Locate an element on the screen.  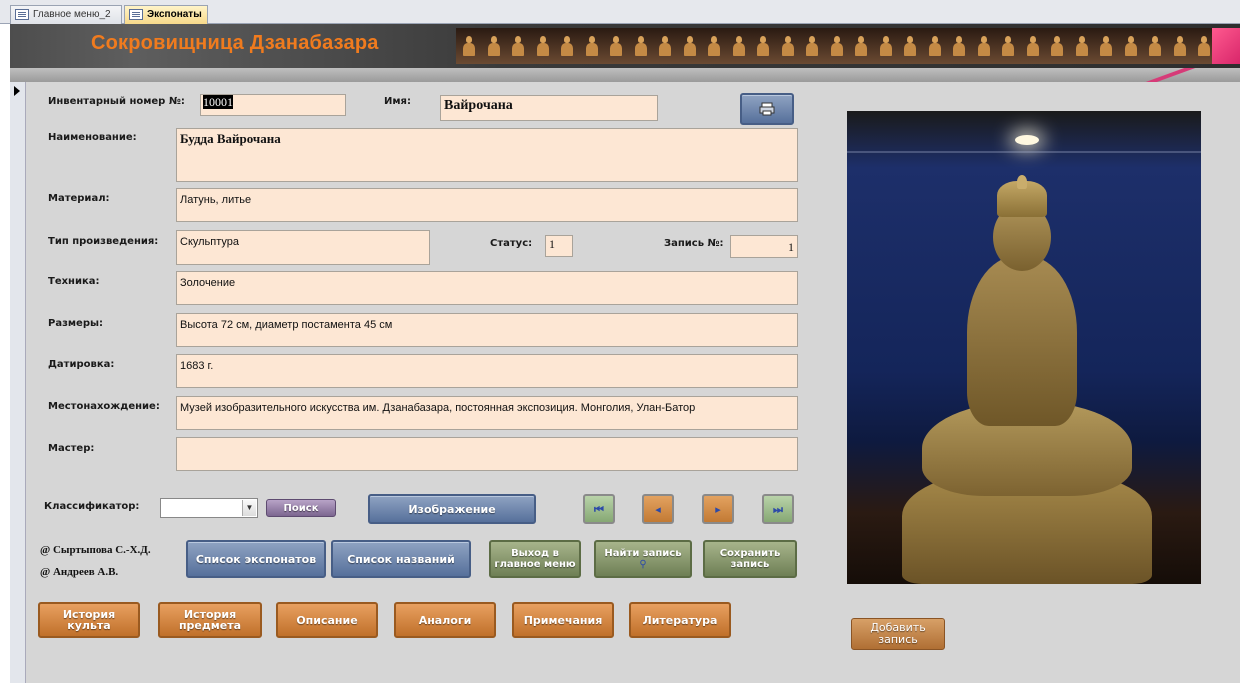
type-field: Скульптура is located at coordinates (303, 247).